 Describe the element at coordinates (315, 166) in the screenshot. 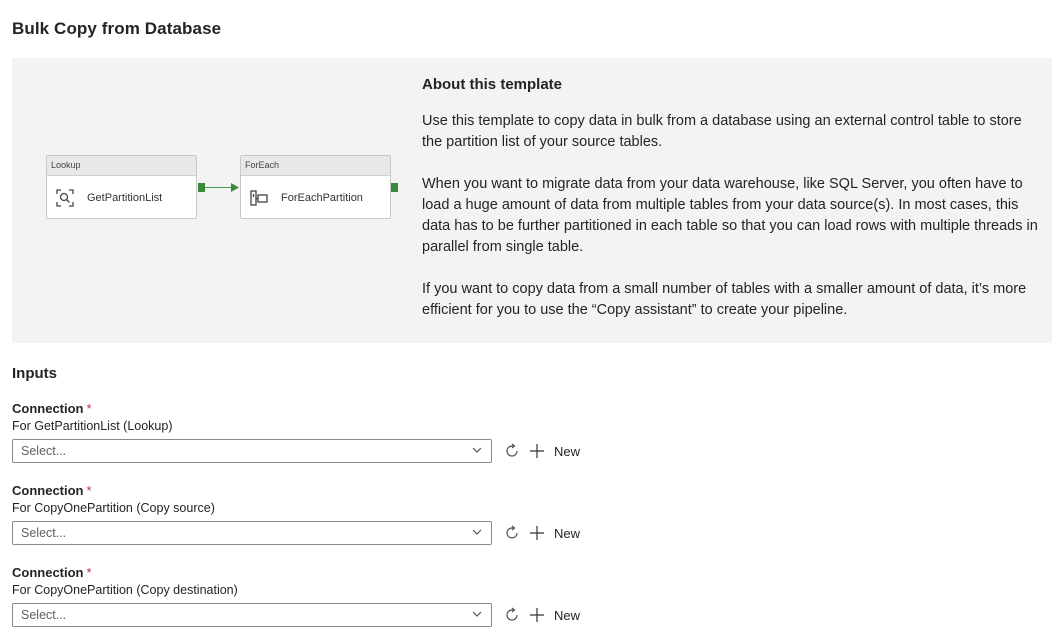

I see `activity-type-label: ForEach` at that location.